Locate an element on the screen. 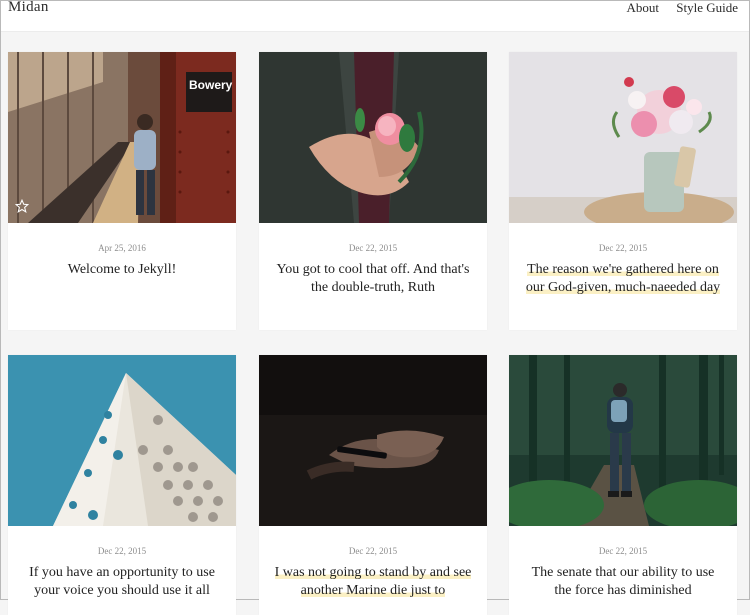 Image resolution: width=750 pixels, height=615 pixels. post-thumbnail-rose is located at coordinates (373, 137).